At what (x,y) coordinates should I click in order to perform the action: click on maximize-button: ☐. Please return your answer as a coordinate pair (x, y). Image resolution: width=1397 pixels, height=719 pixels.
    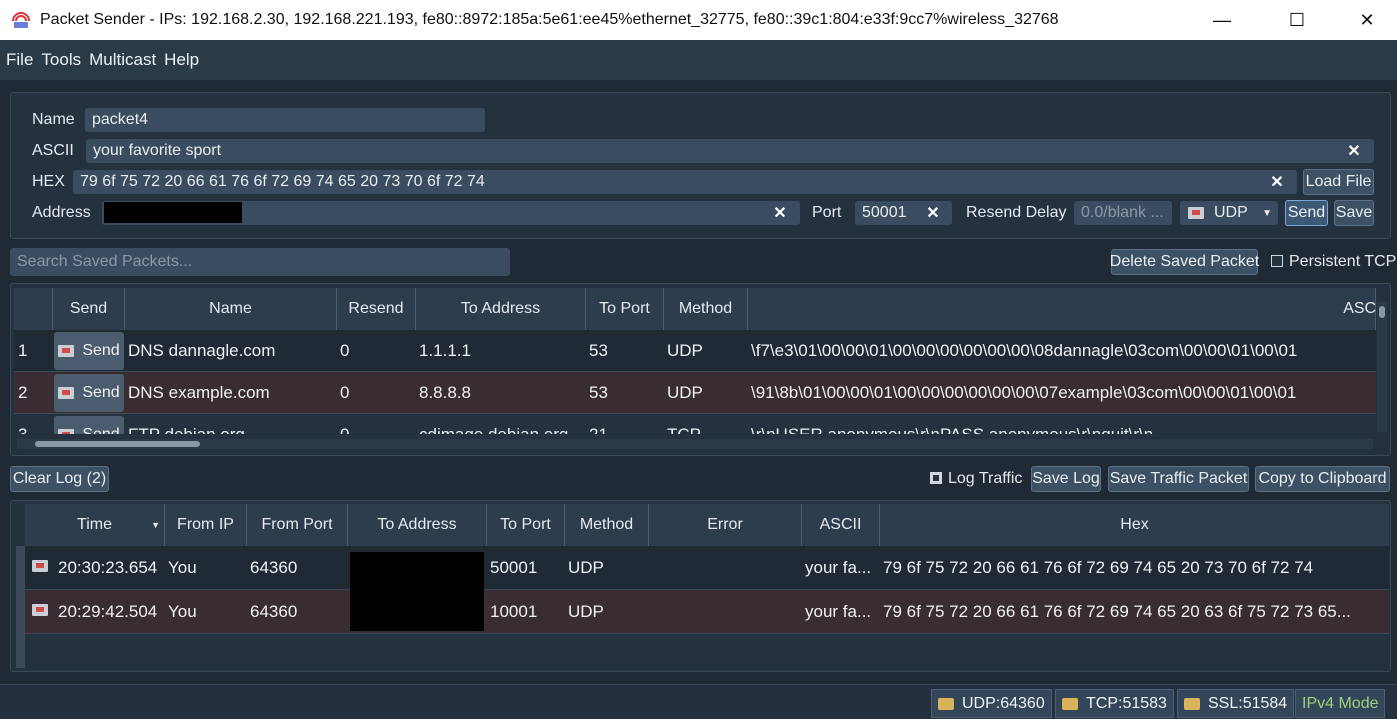
    Looking at the image, I should click on (1297, 20).